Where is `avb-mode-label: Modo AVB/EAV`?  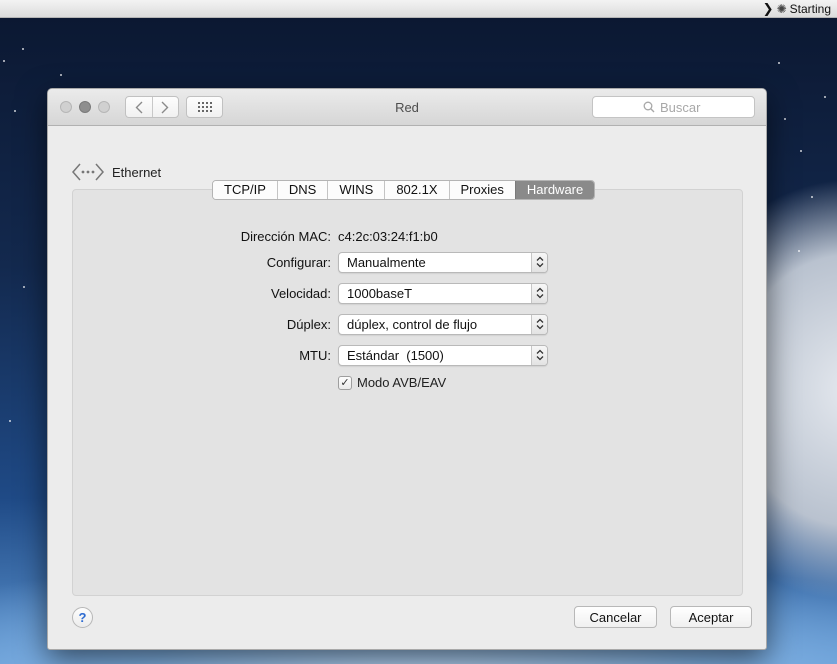
avb-mode-label: Modo AVB/EAV is located at coordinates (402, 382).